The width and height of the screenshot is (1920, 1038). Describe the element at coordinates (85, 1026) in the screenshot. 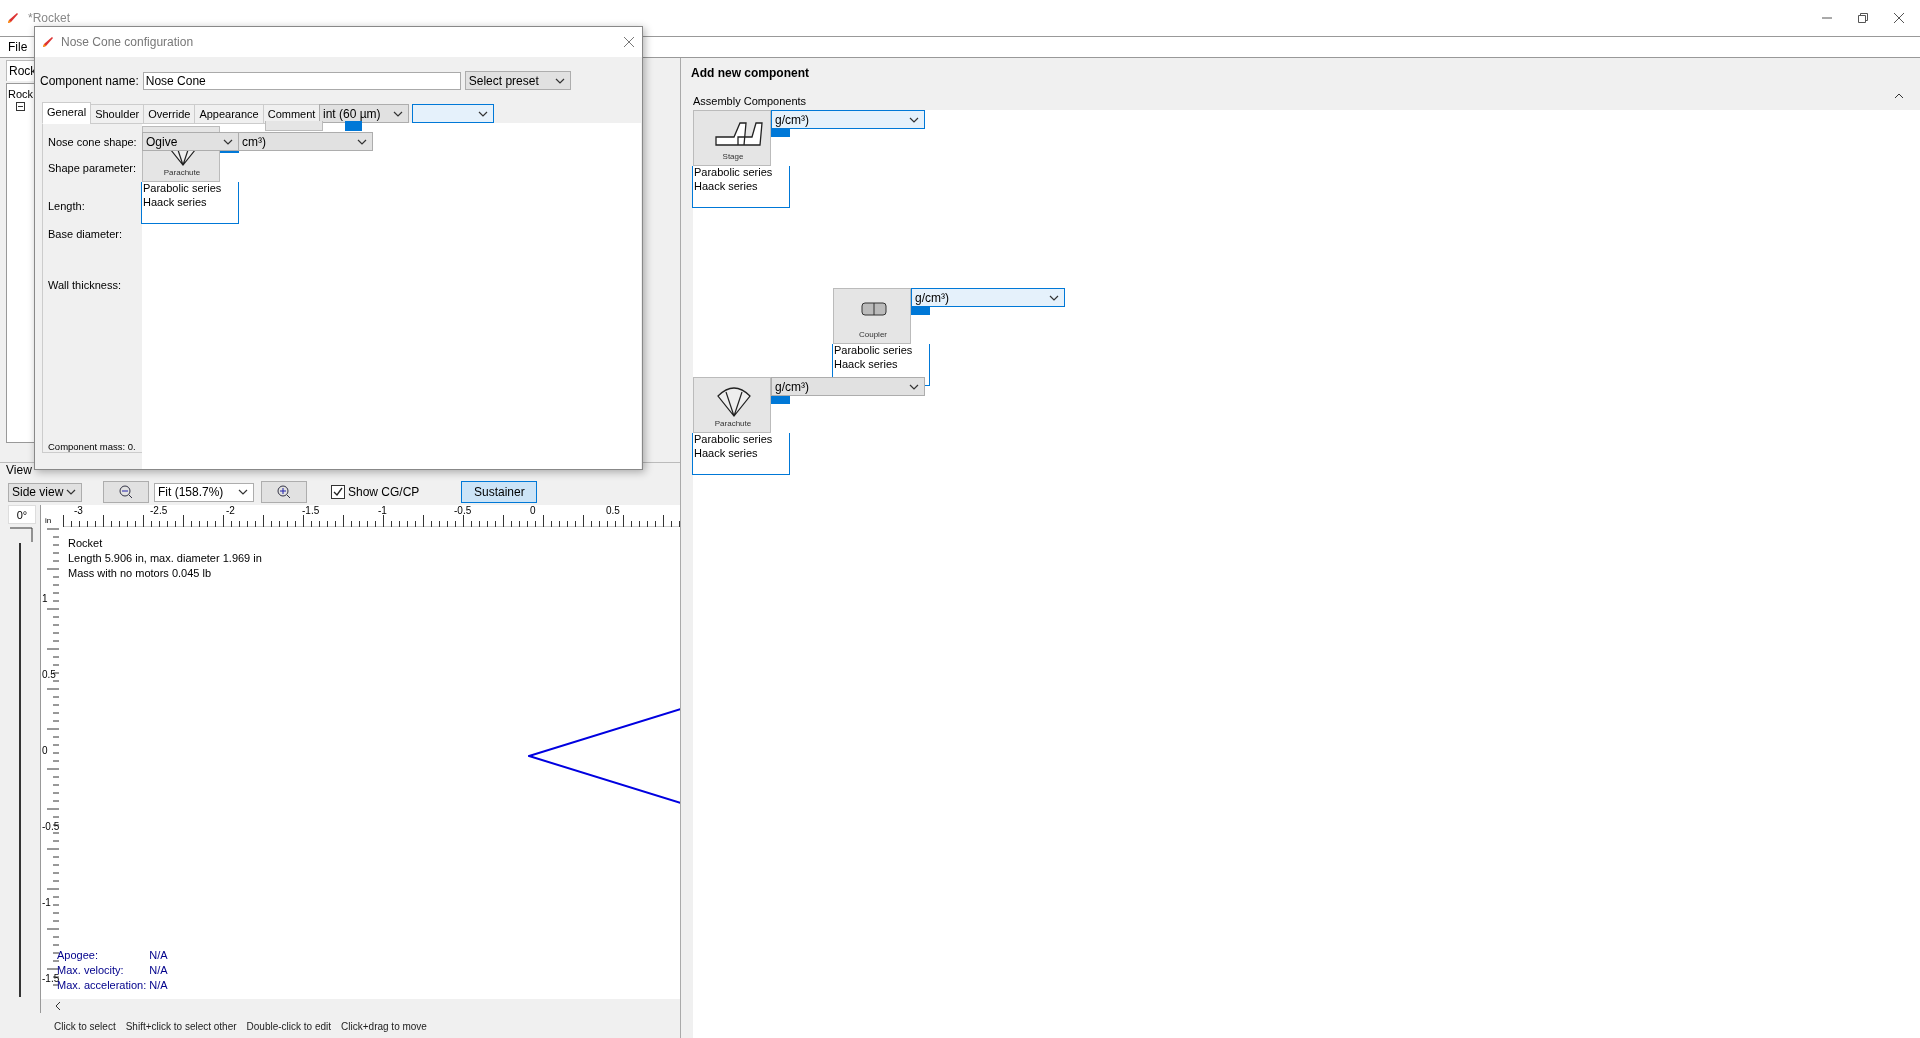

I see `hint-text: Click to select` at that location.